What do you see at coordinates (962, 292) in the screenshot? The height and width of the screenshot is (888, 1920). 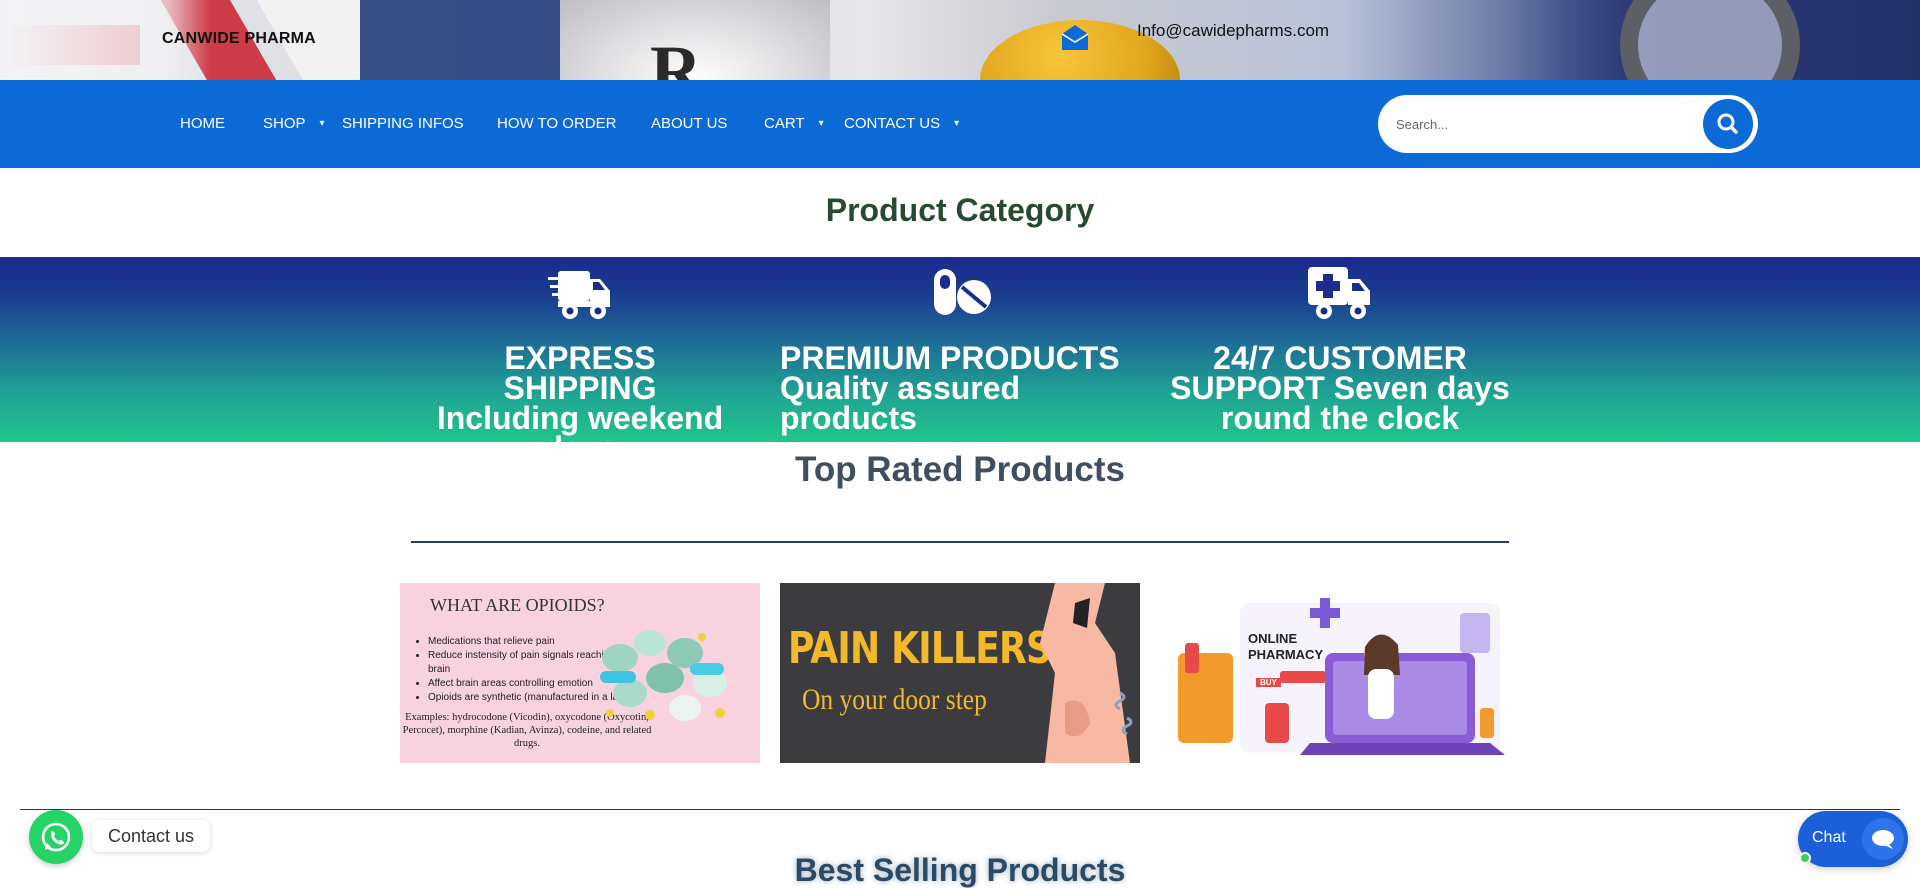 I see `pills-icon` at bounding box center [962, 292].